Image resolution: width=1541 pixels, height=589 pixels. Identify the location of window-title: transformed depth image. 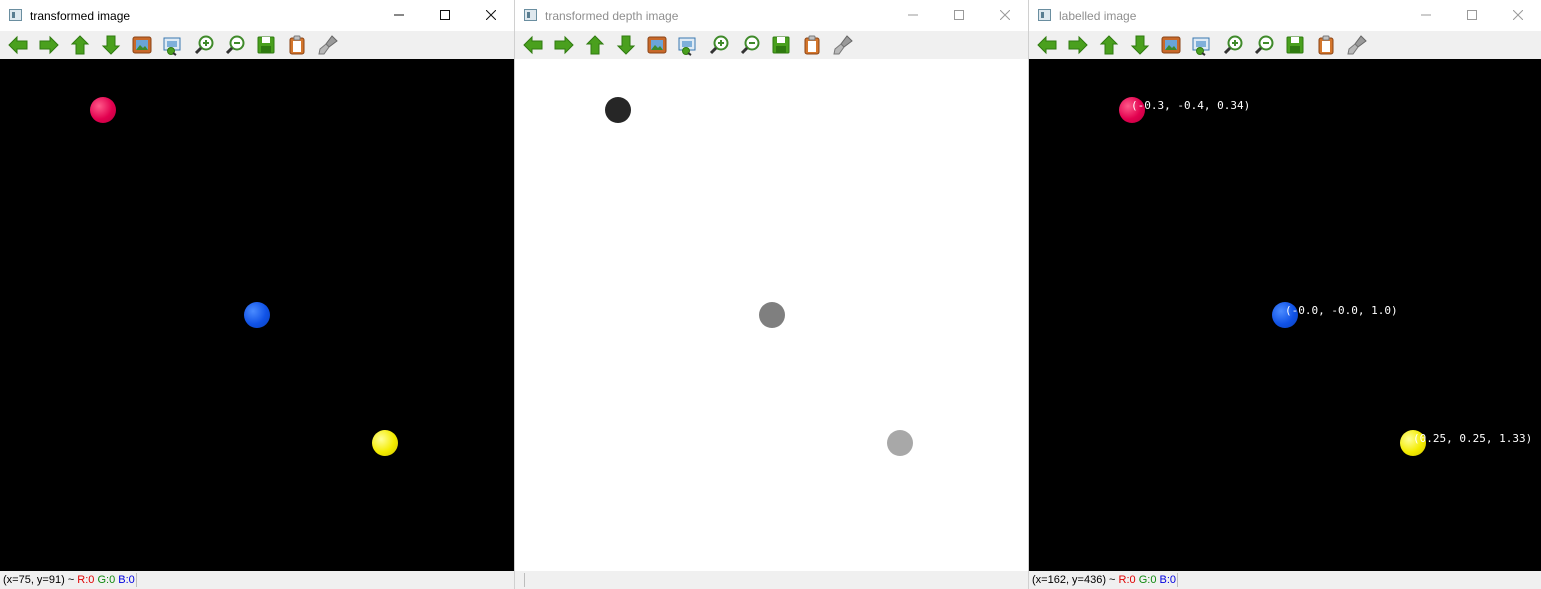
(612, 16).